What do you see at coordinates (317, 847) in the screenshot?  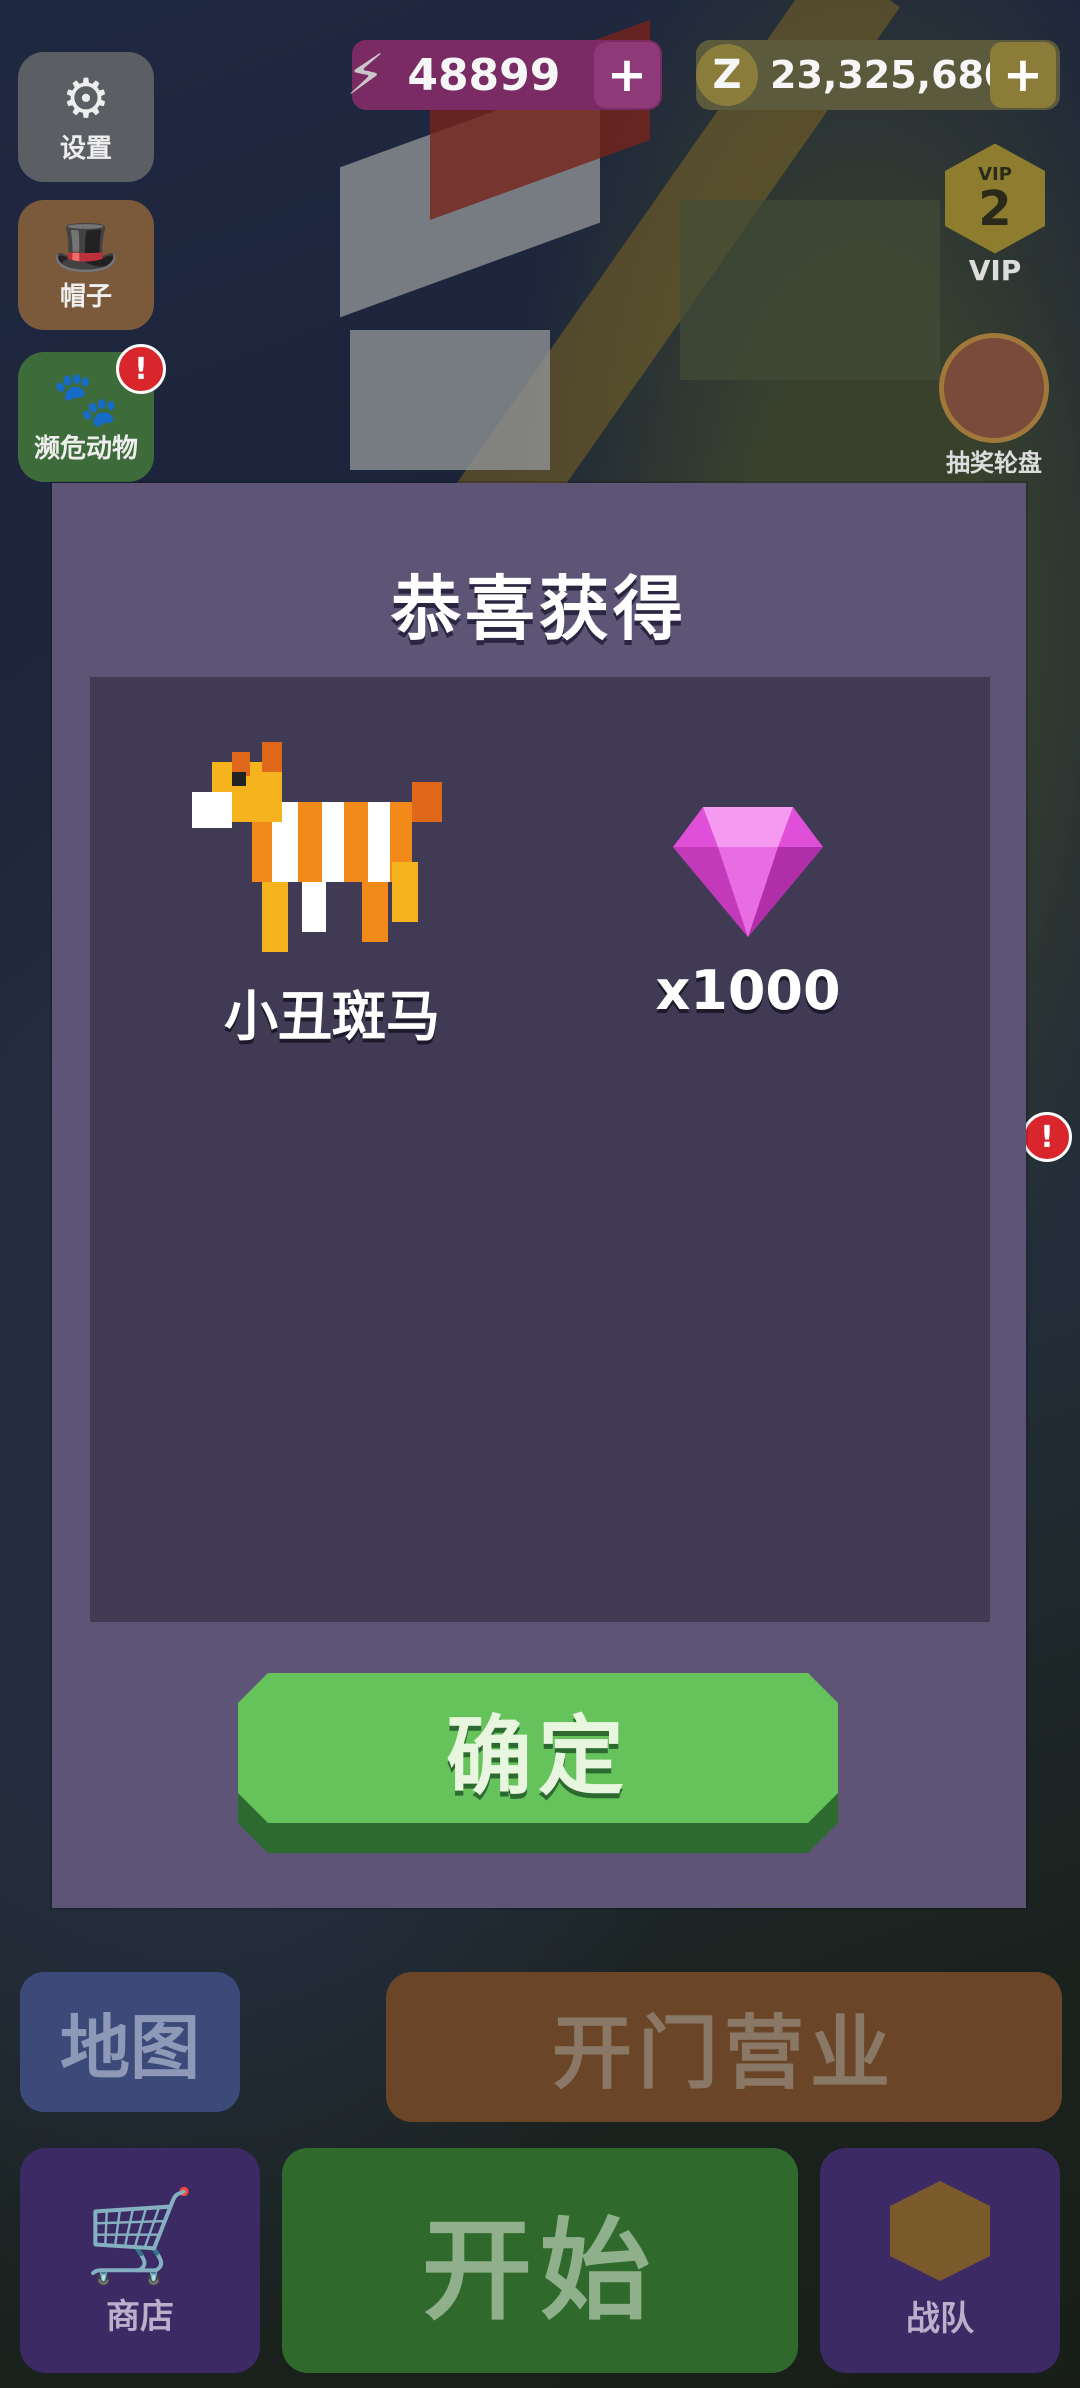 I see `zebra-icon` at bounding box center [317, 847].